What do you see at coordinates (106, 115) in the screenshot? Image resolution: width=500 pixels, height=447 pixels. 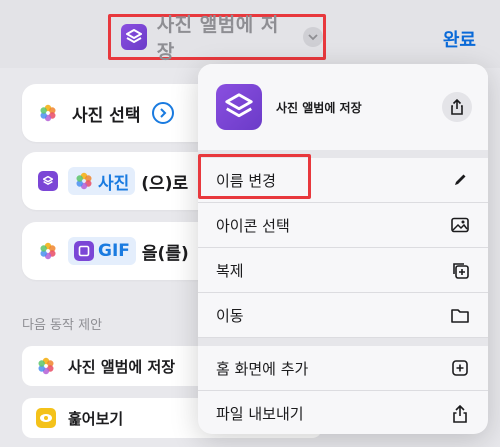 I see `action-label: 사진 선택` at bounding box center [106, 115].